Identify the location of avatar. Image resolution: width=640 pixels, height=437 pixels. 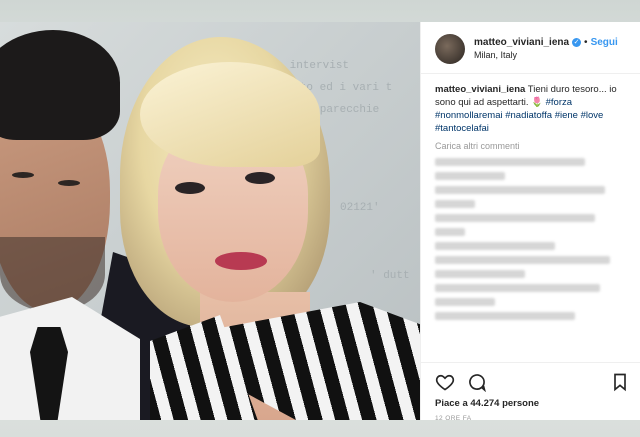
(450, 48).